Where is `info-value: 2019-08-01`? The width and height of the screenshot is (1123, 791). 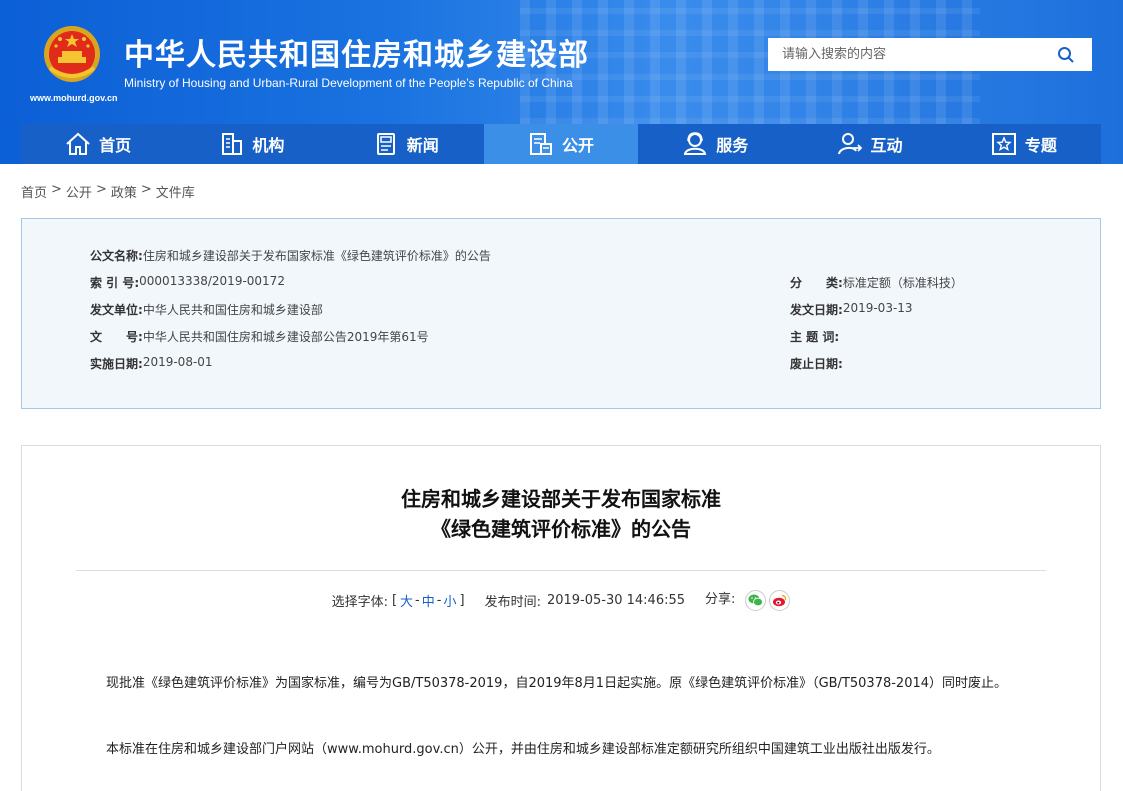 info-value: 2019-08-01 is located at coordinates (177, 362).